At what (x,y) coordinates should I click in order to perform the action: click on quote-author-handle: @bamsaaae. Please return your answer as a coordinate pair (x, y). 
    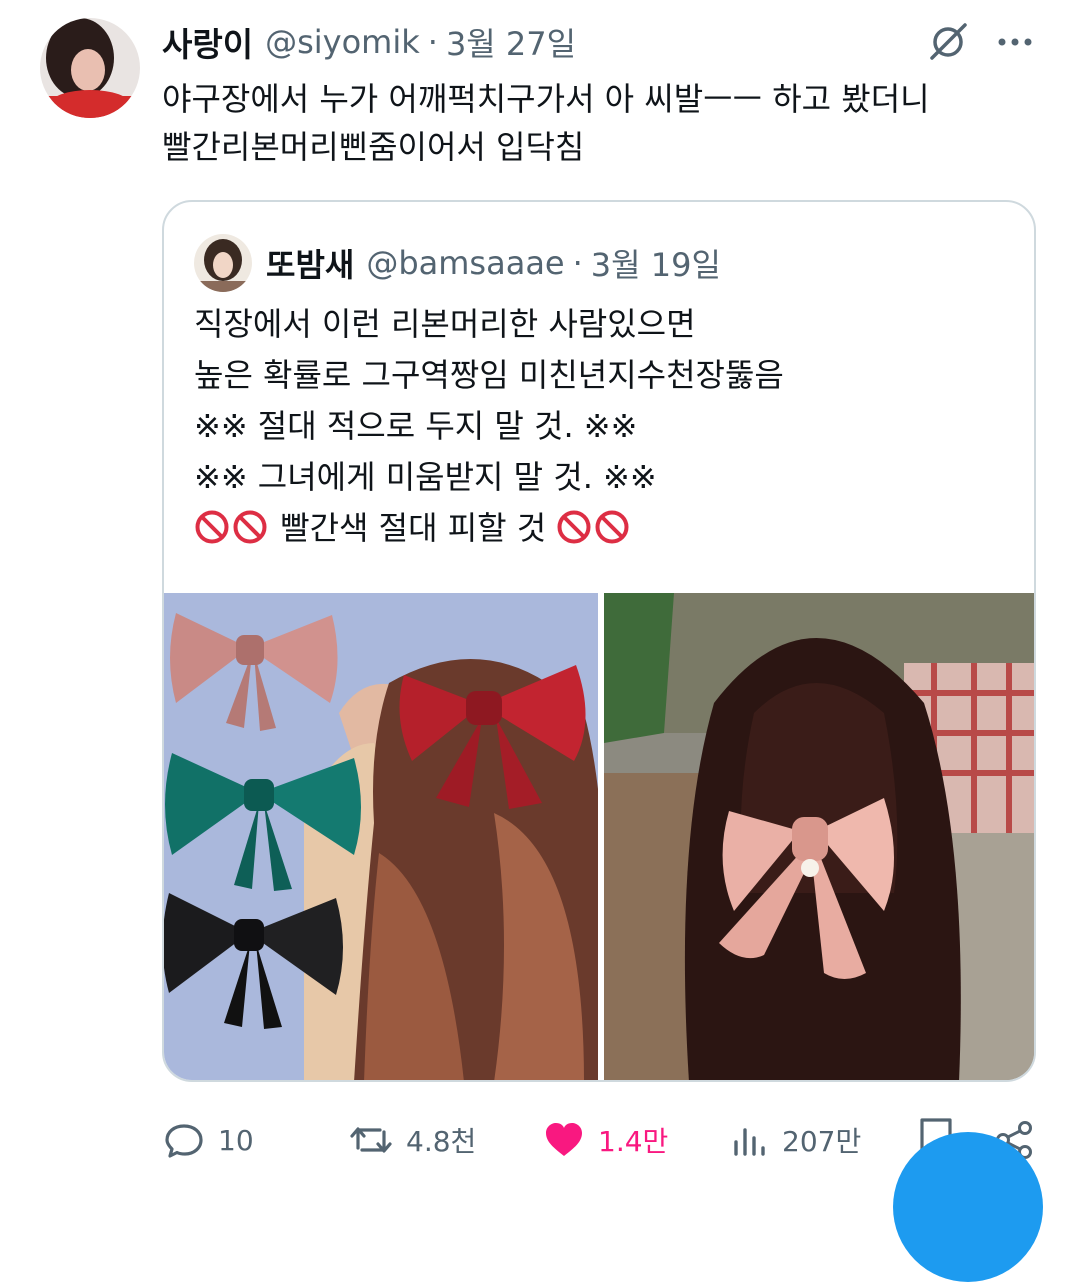
    Looking at the image, I should click on (465, 263).